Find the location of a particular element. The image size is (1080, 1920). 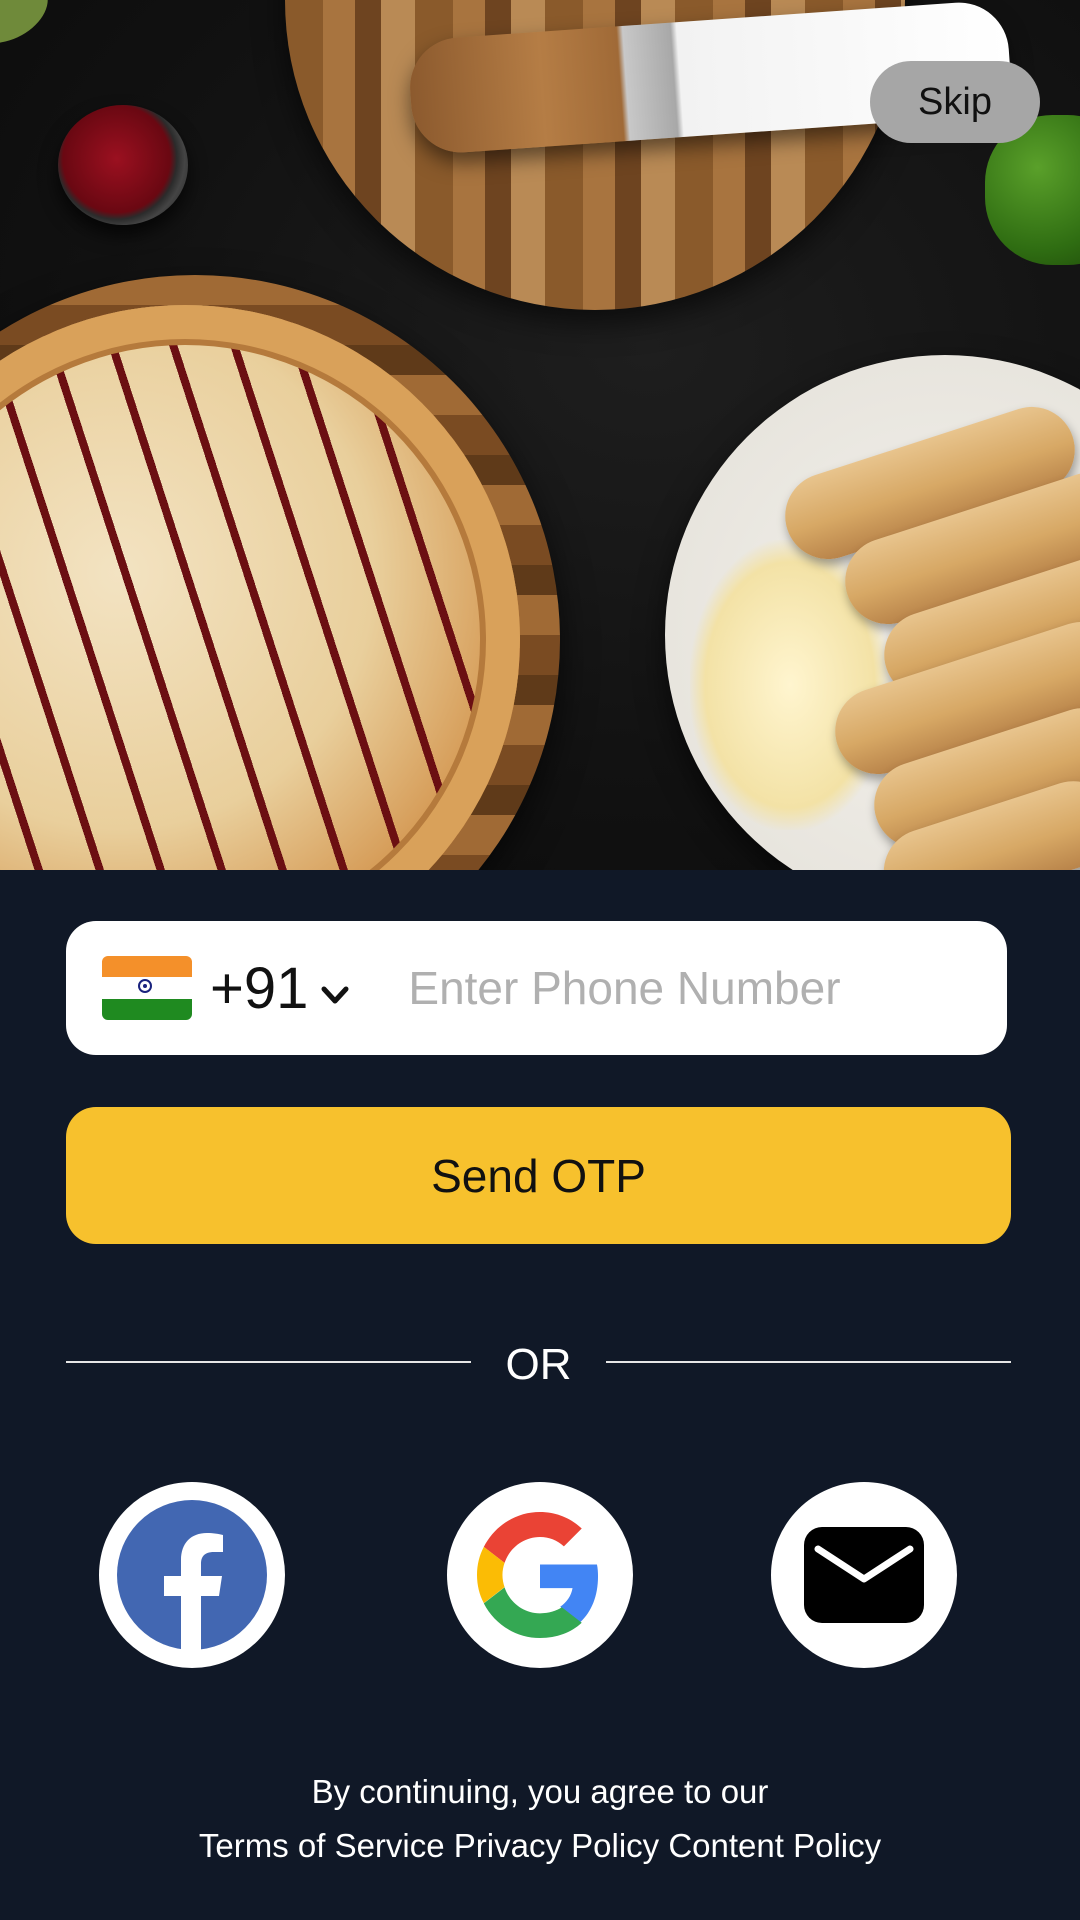

google-icon is located at coordinates (538, 1575).